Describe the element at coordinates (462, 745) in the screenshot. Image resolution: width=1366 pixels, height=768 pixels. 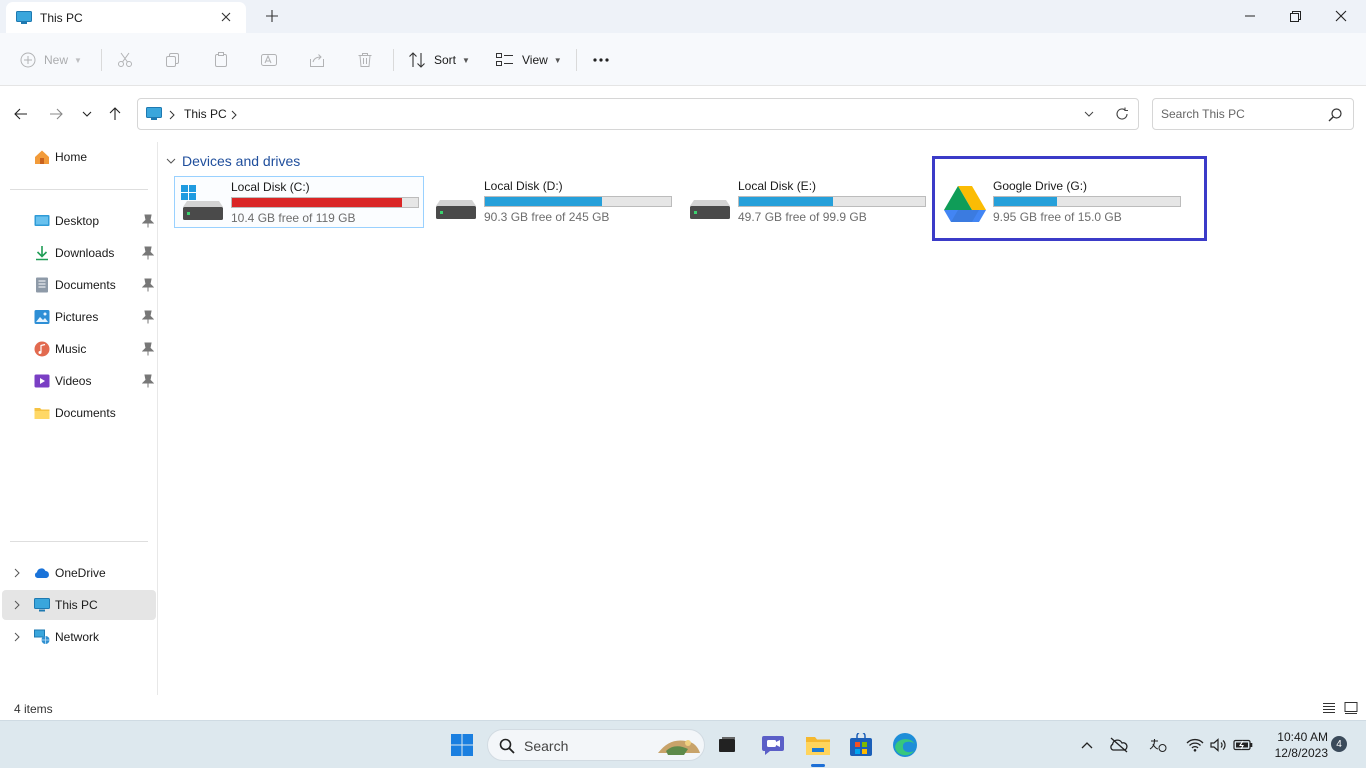
I see `start-button` at that location.